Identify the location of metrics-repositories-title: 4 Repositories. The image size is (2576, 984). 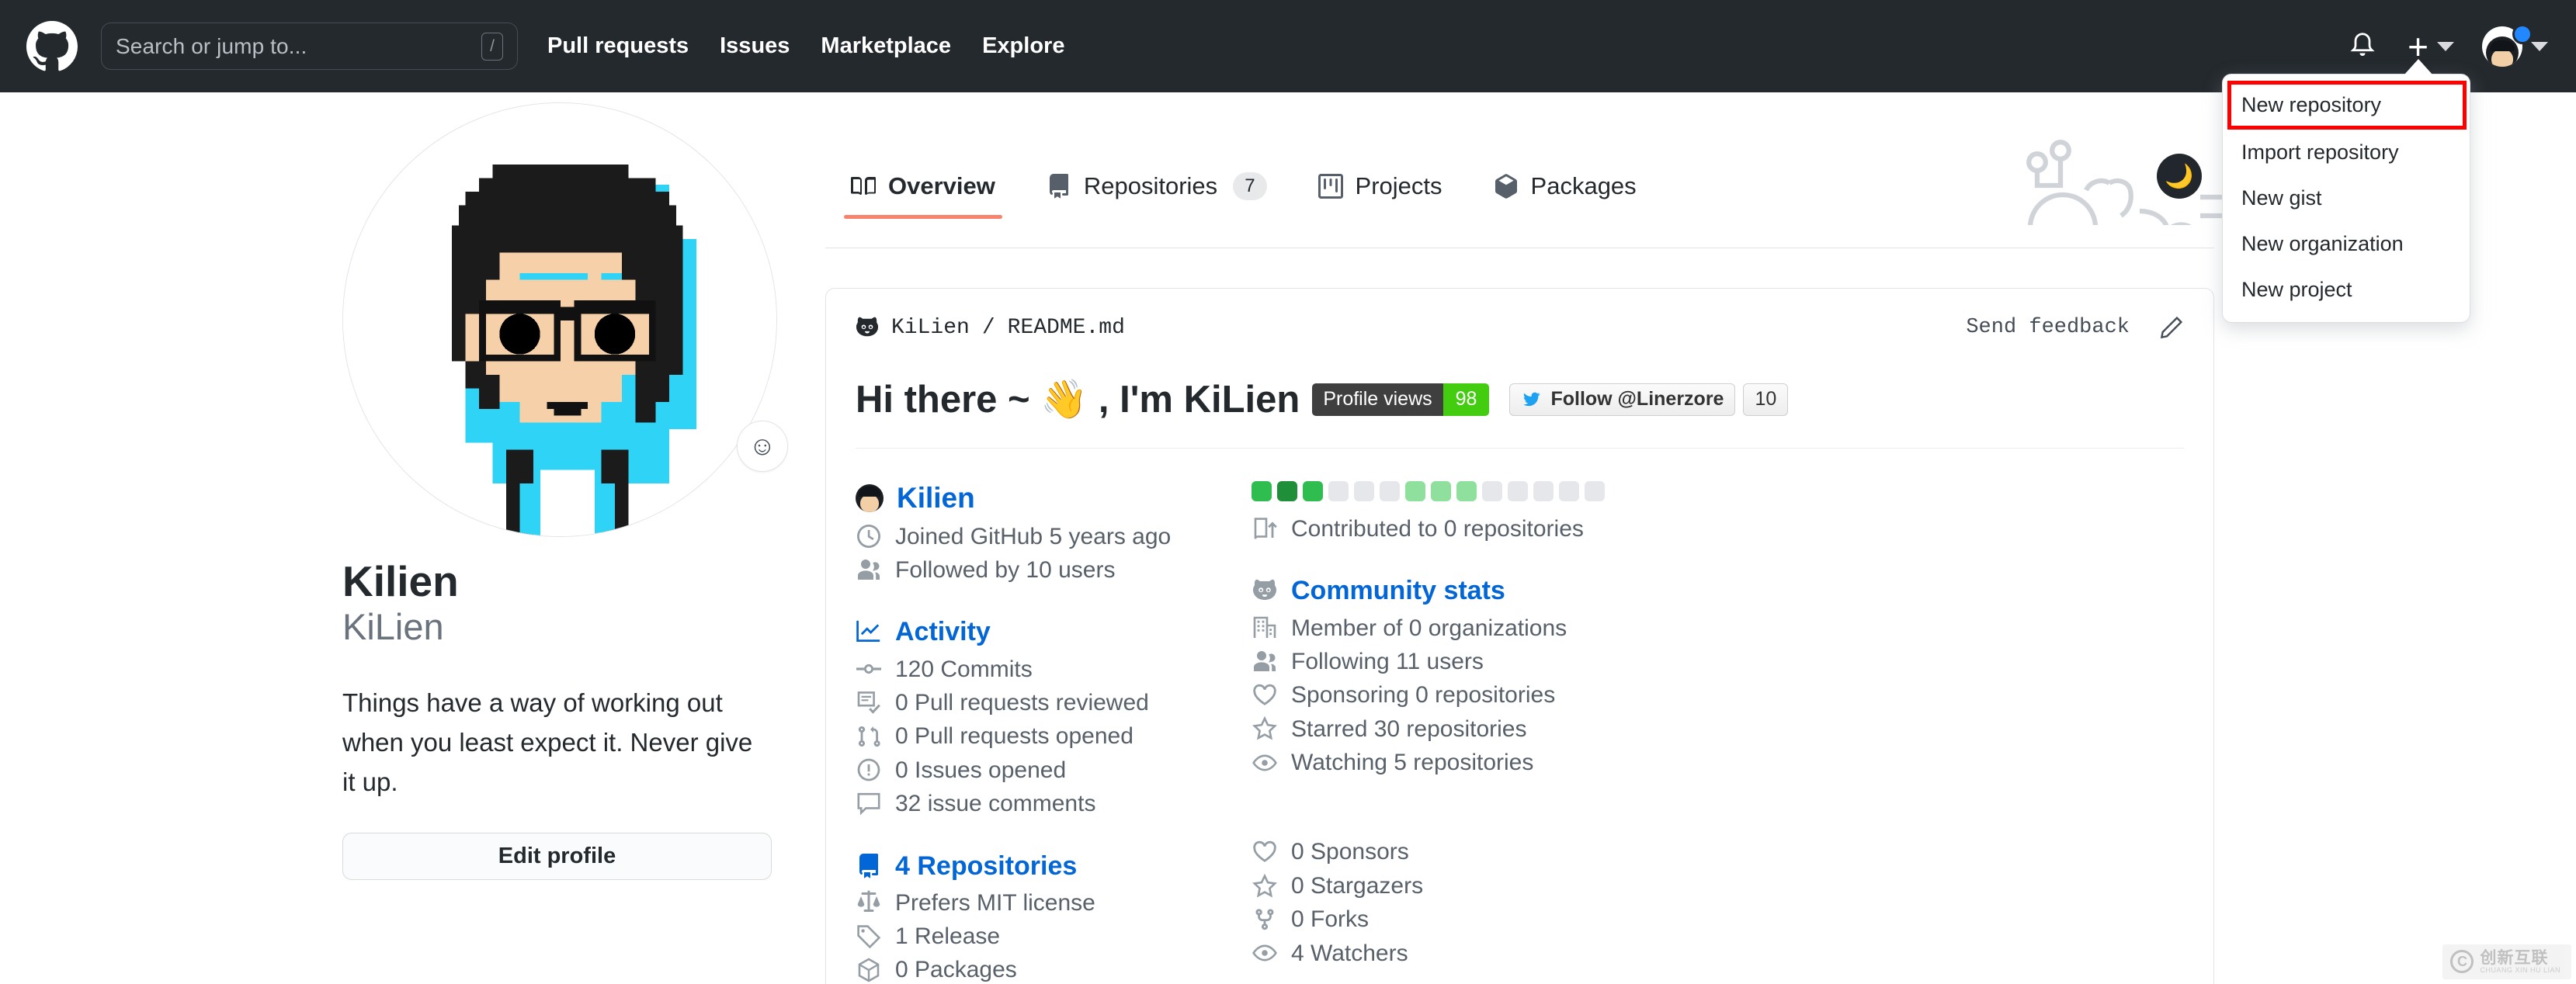
(986, 866).